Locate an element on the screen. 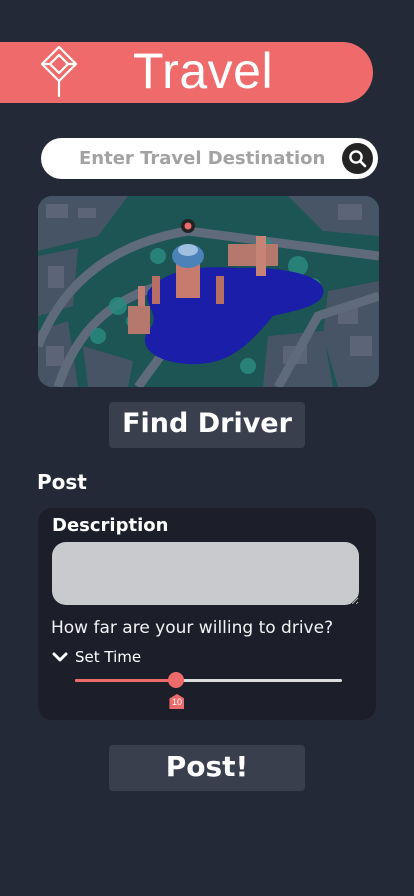 Image resolution: width=414 pixels, height=896 pixels. search-bar is located at coordinates (209, 158).